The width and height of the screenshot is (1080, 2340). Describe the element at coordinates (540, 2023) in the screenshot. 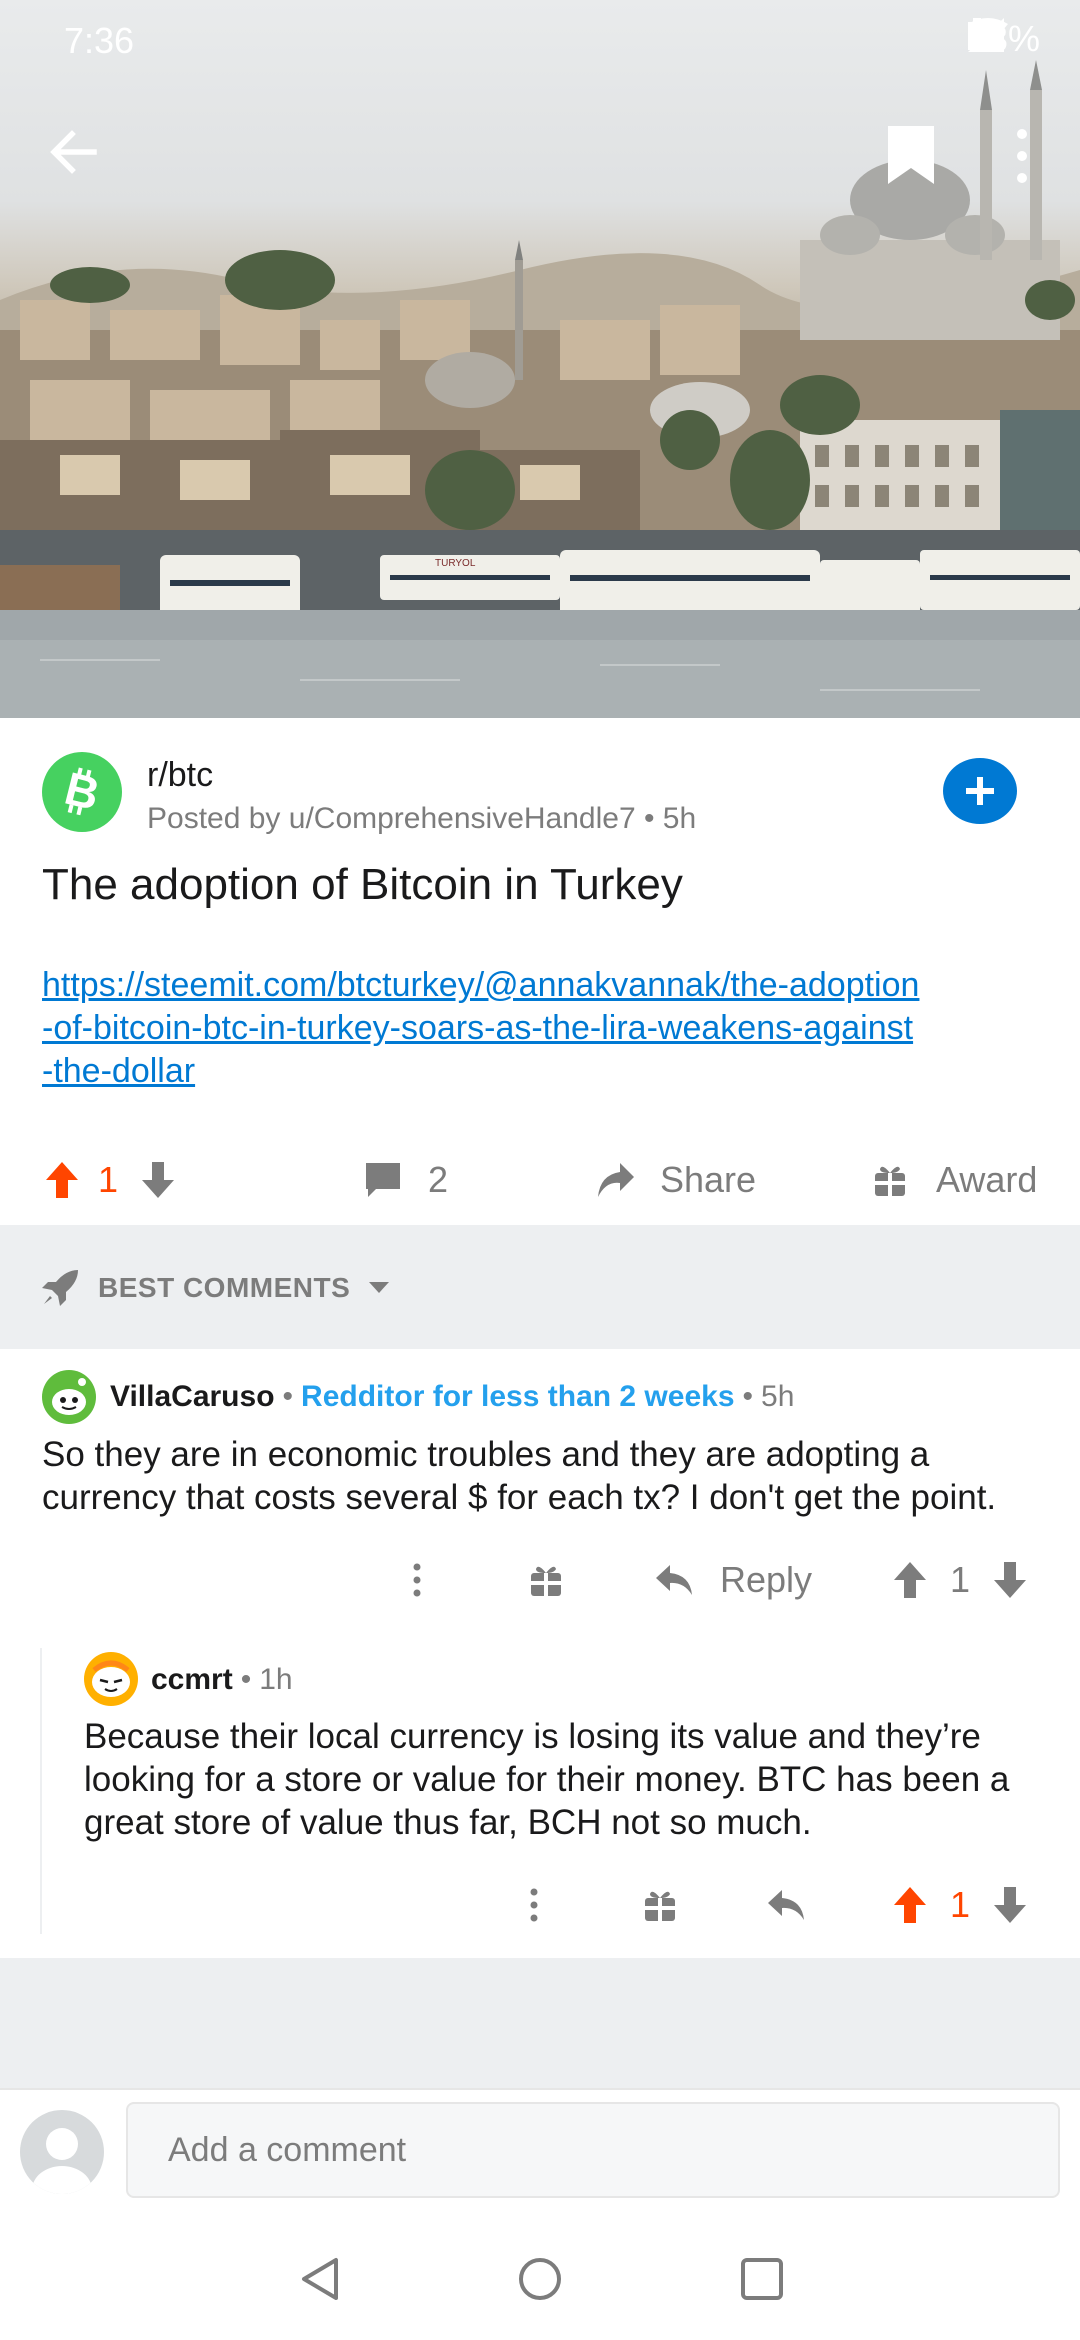

I see `comments-end-spacer` at that location.